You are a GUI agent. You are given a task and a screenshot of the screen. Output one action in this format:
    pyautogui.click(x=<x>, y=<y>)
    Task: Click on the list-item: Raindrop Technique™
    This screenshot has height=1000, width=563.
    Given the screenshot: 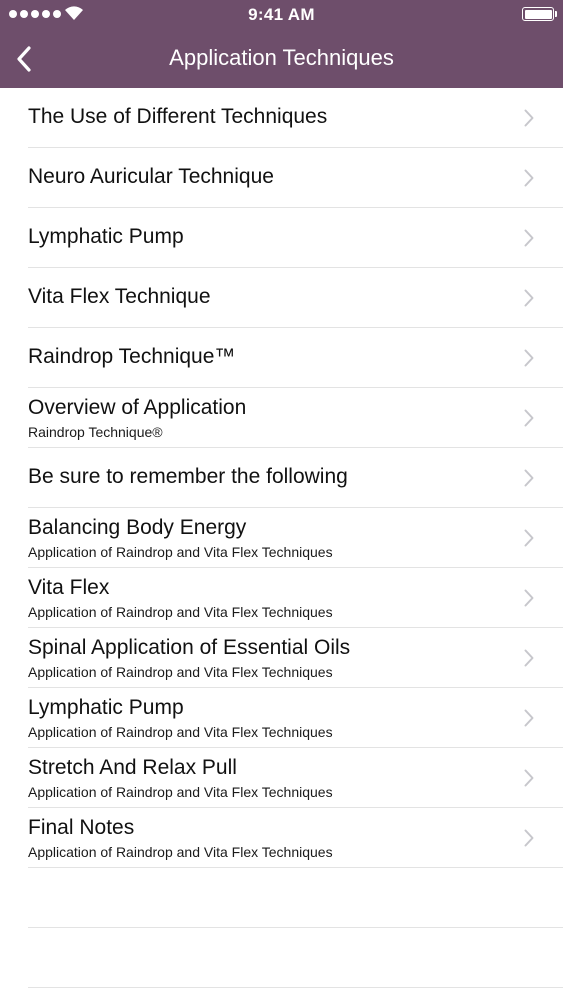 What is the action you would take?
    pyautogui.click(x=295, y=358)
    